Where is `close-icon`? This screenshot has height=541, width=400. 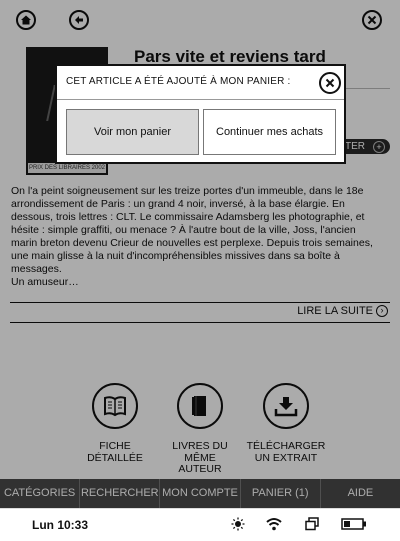
close-icon is located at coordinates (330, 83).